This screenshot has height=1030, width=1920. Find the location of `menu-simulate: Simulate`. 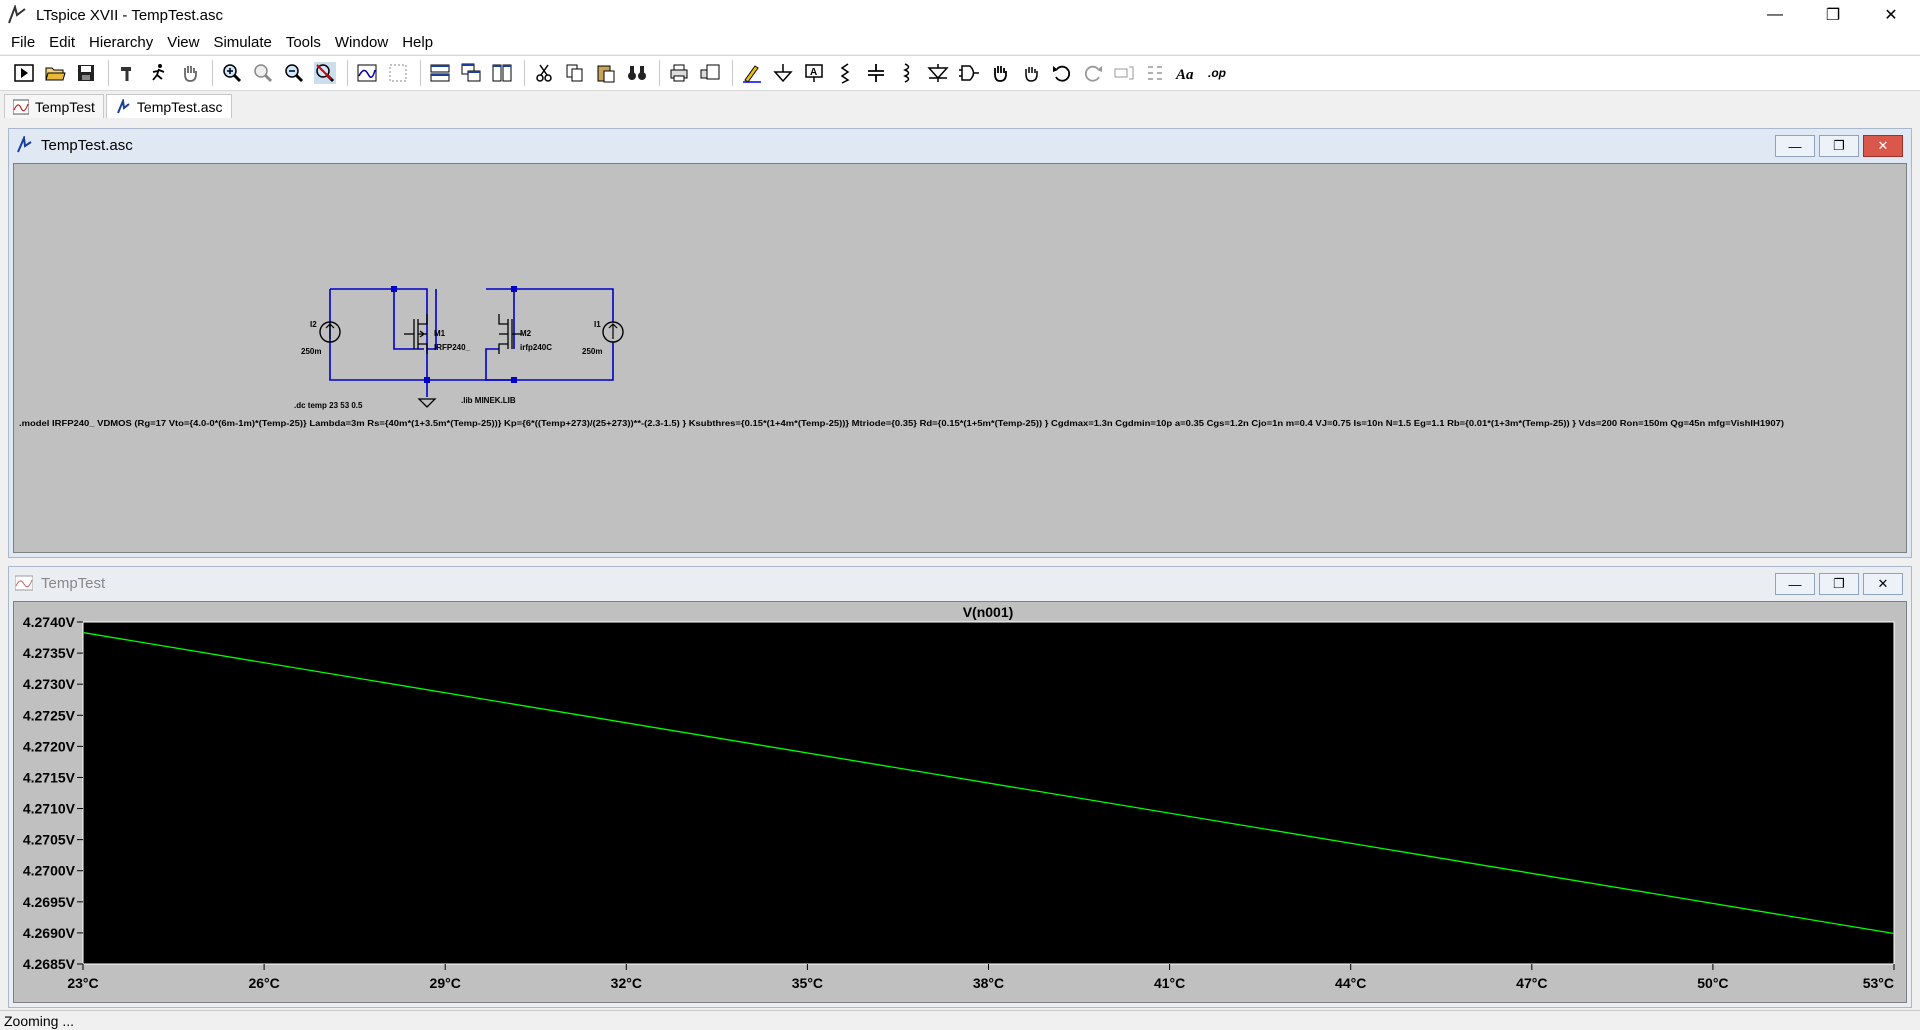

menu-simulate: Simulate is located at coordinates (242, 42).